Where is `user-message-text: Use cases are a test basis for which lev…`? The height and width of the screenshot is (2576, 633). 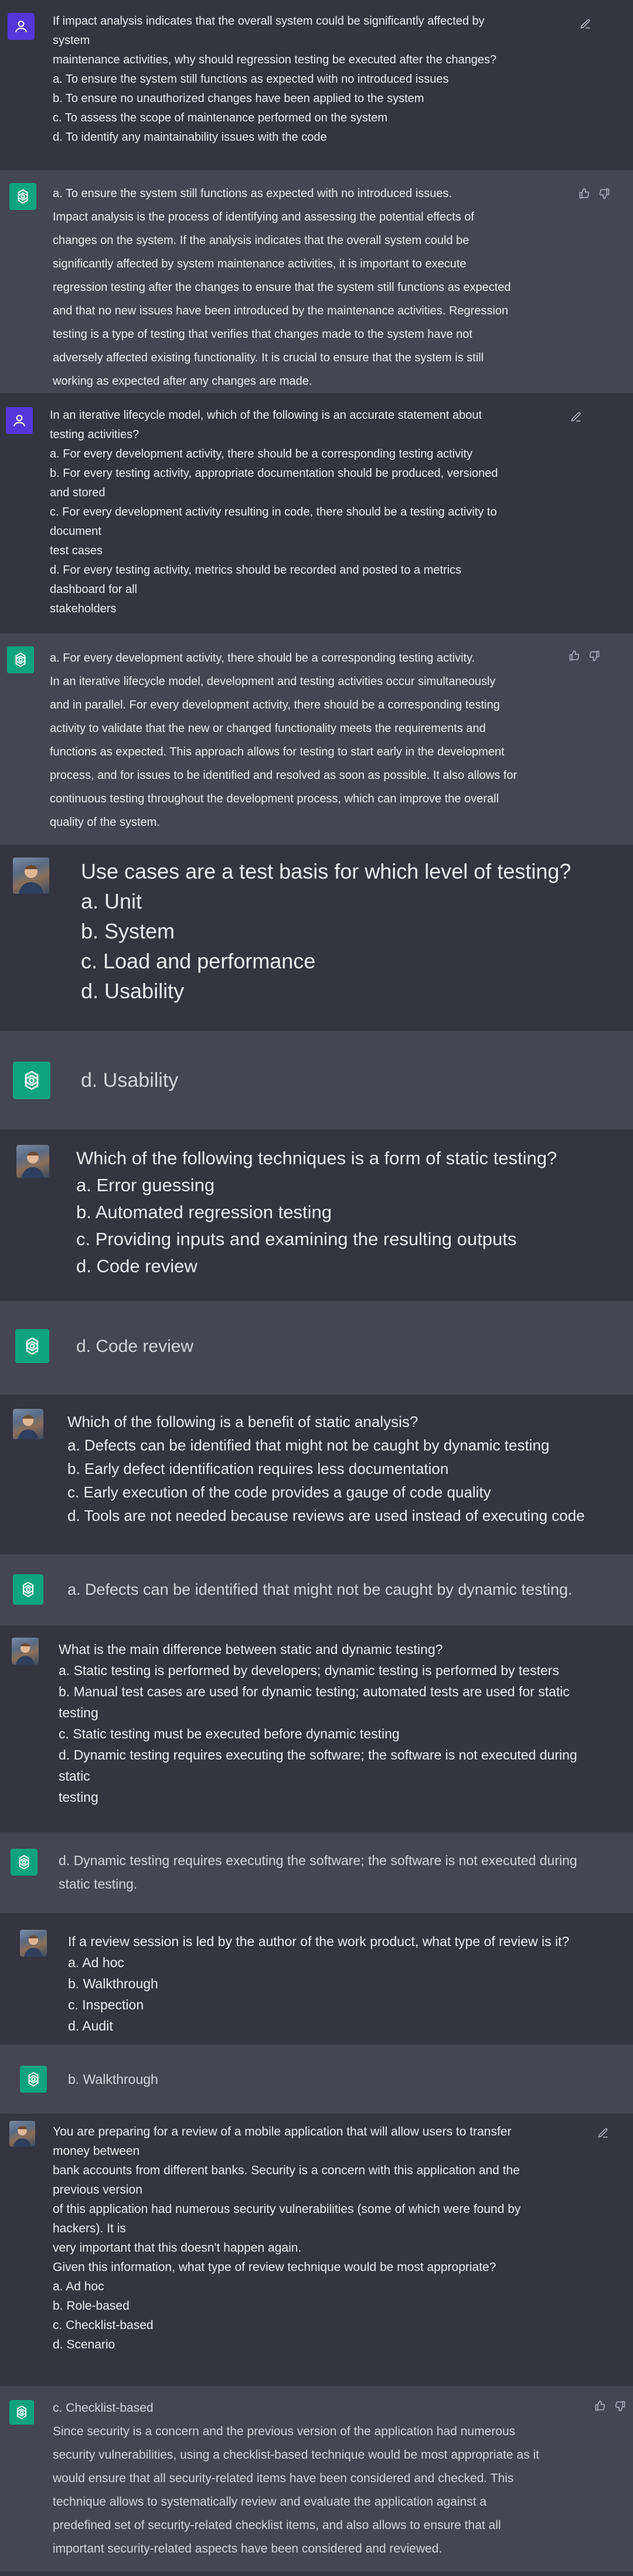
user-message-text: Use cases are a test basis for which lev… is located at coordinates (345, 931).